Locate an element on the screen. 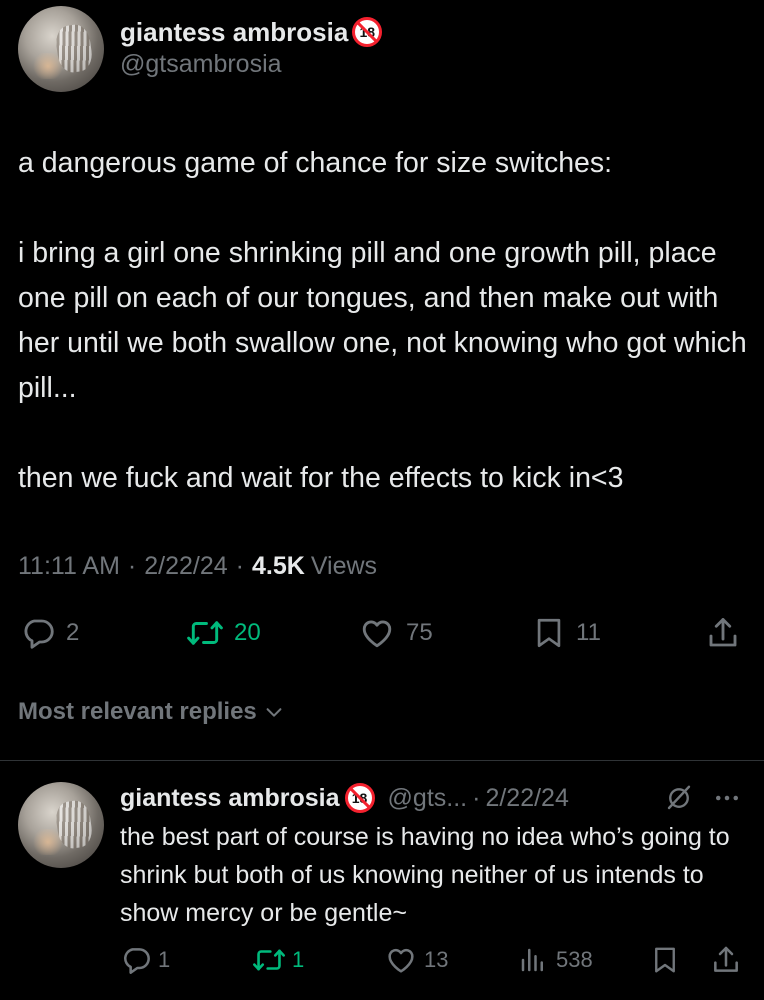  chevron-down-icon is located at coordinates (274, 712).